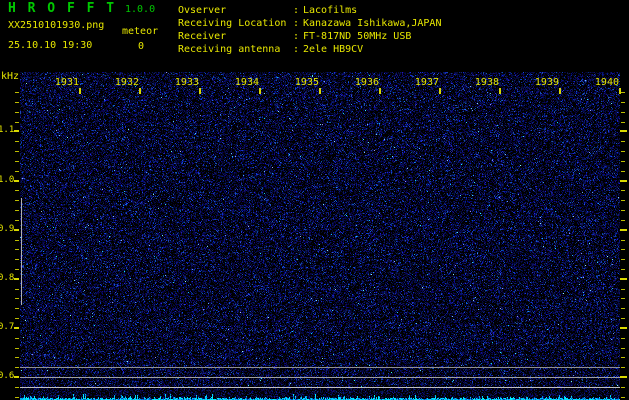 The height and width of the screenshot is (400, 629). Describe the element at coordinates (246, 82) in the screenshot. I see `time-tick-label: 1934` at that location.